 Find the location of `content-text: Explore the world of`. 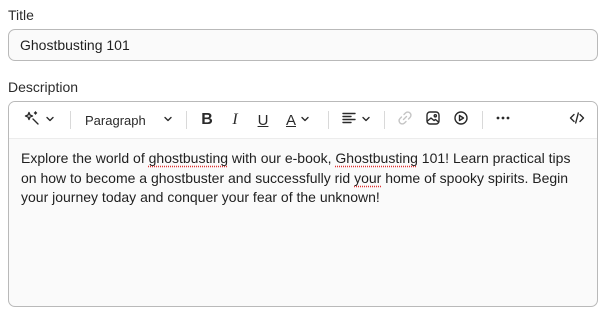

content-text: Explore the world of is located at coordinates (85, 158).